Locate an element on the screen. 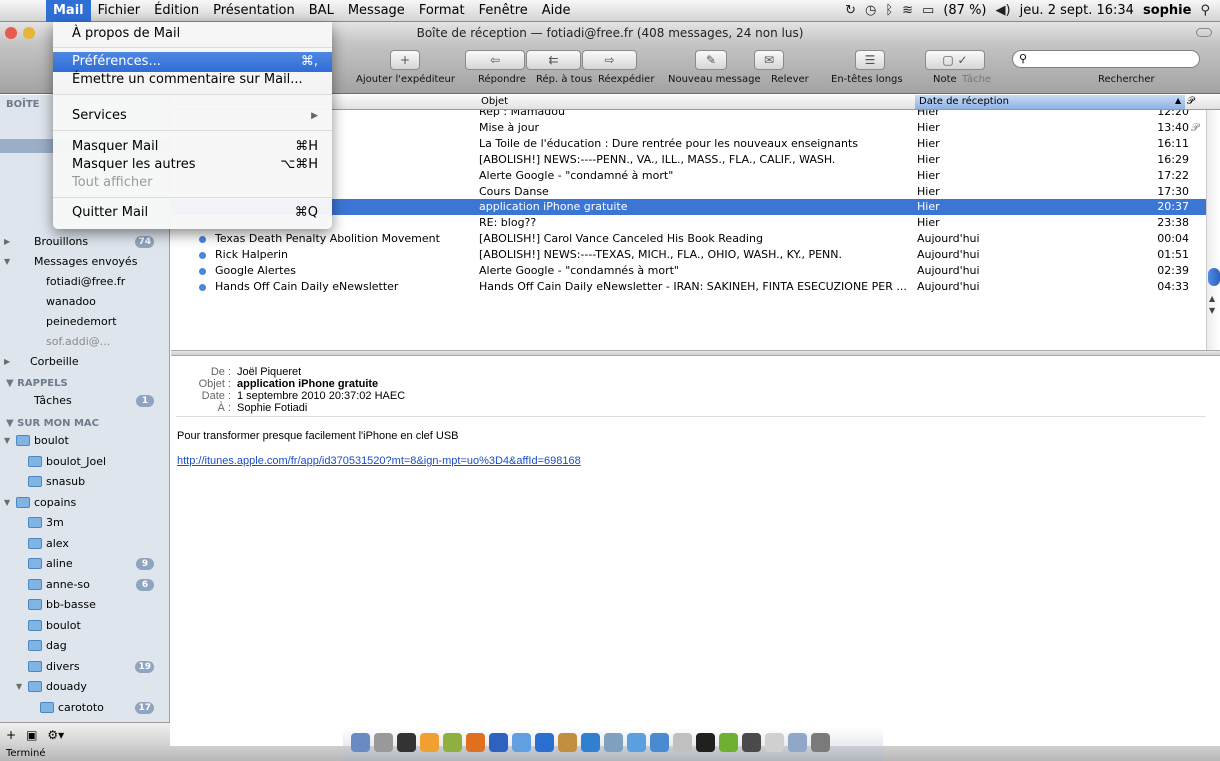  attachment-column-icon: 𝒫 is located at coordinates (1190, 101).